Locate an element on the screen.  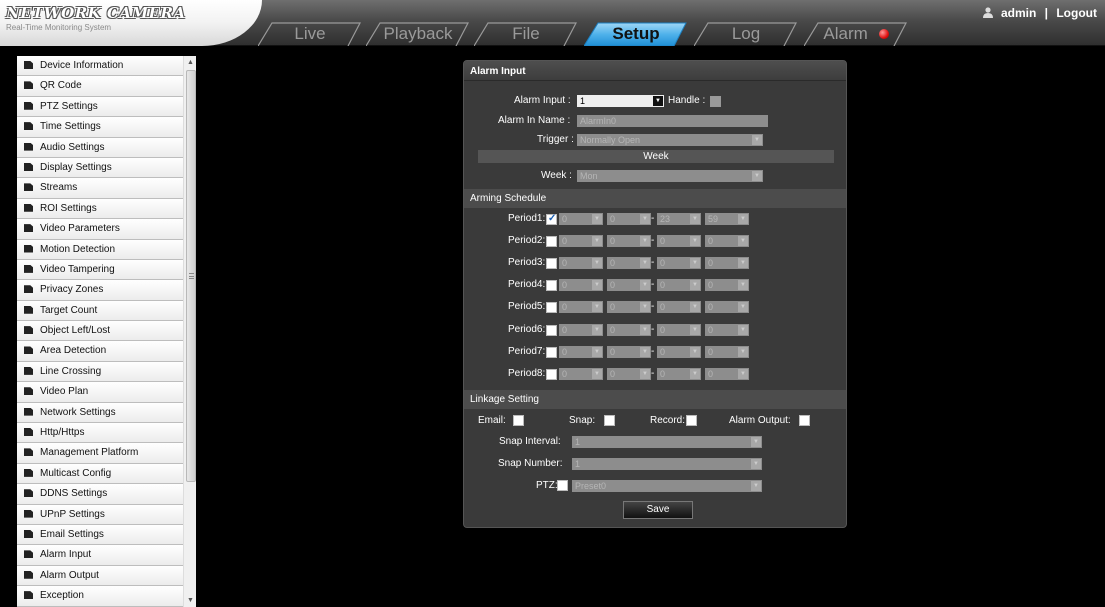
period-4-start-h-select: 0 ▼ is located at coordinates (581, 285).